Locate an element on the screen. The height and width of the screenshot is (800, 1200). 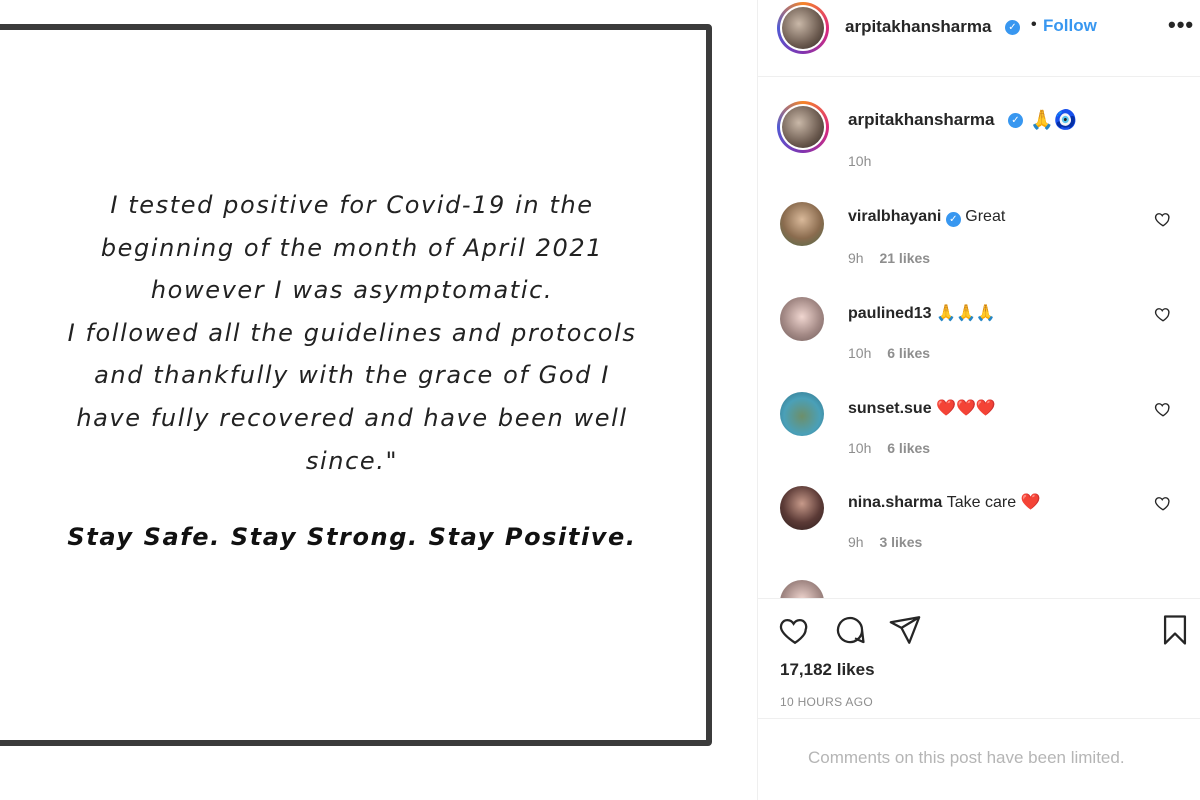
caption-time: 10h is located at coordinates (859, 161).